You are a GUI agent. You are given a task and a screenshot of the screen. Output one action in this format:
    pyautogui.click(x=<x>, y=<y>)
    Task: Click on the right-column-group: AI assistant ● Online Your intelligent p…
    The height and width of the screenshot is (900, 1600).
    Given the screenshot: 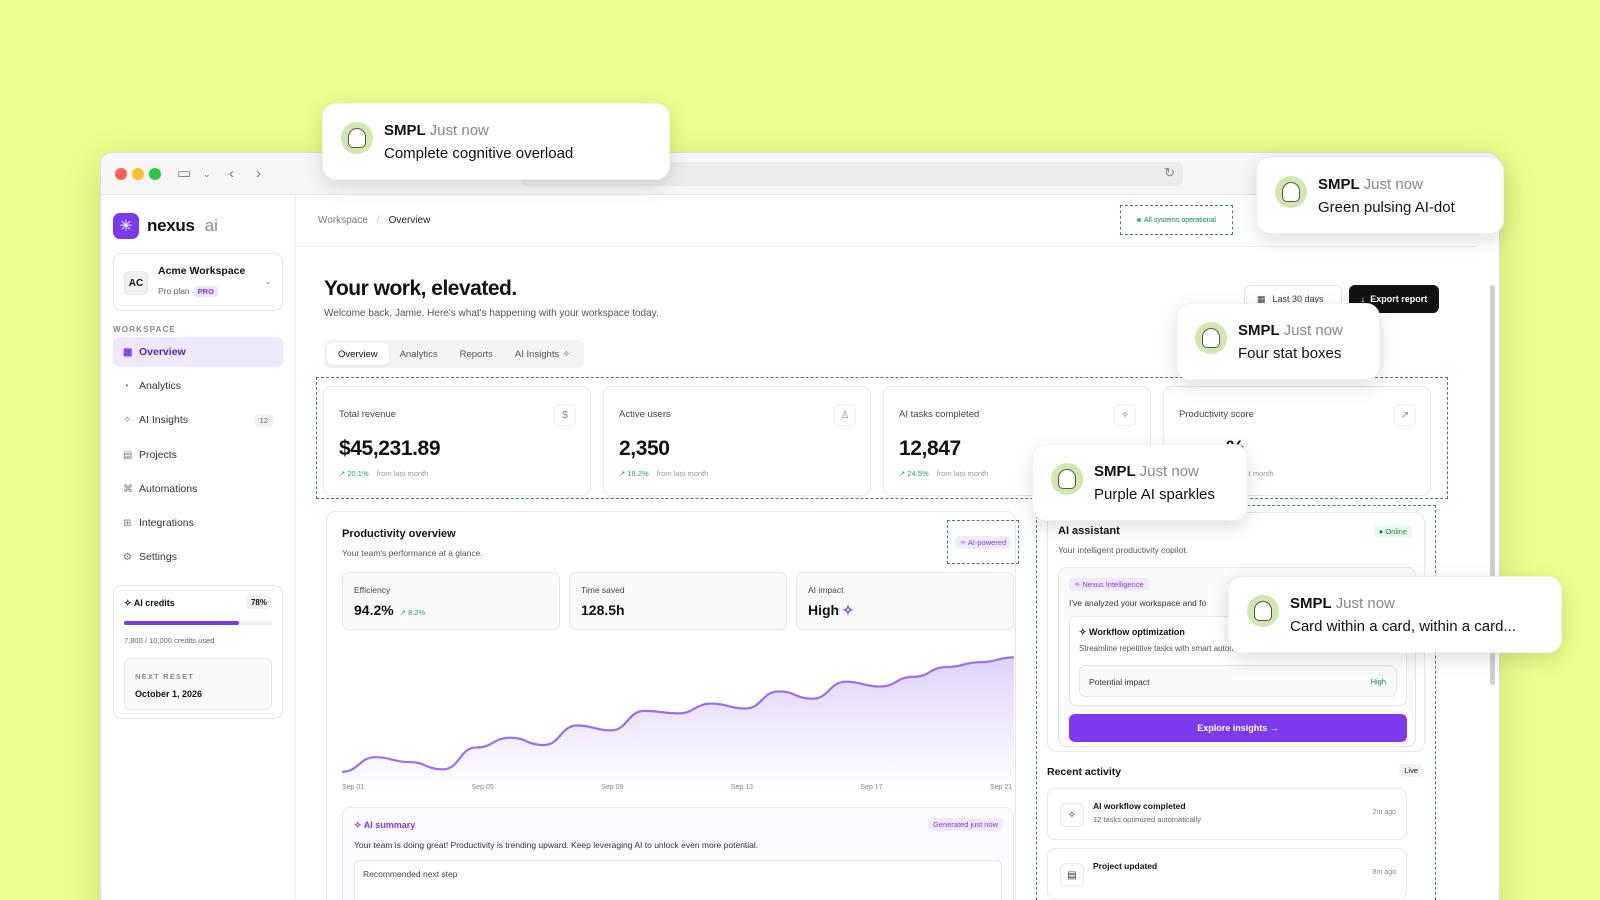 What is the action you would take?
    pyautogui.click(x=1236, y=702)
    